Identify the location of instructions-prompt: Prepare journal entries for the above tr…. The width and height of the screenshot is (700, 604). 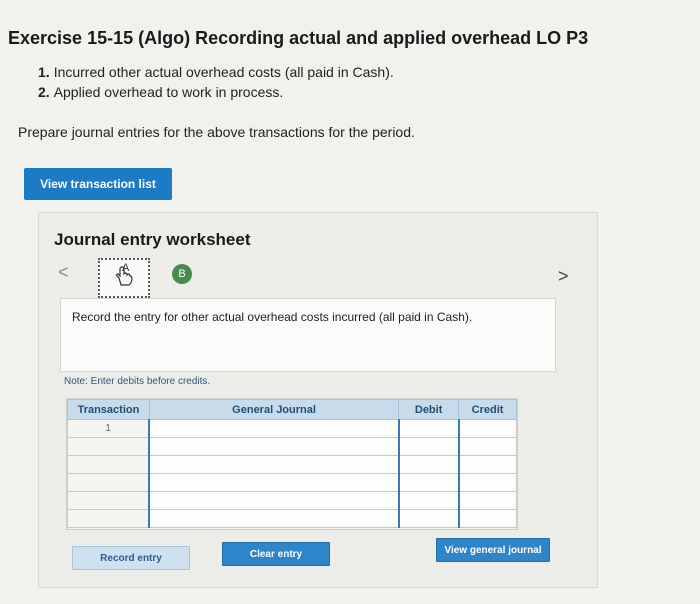
(216, 132).